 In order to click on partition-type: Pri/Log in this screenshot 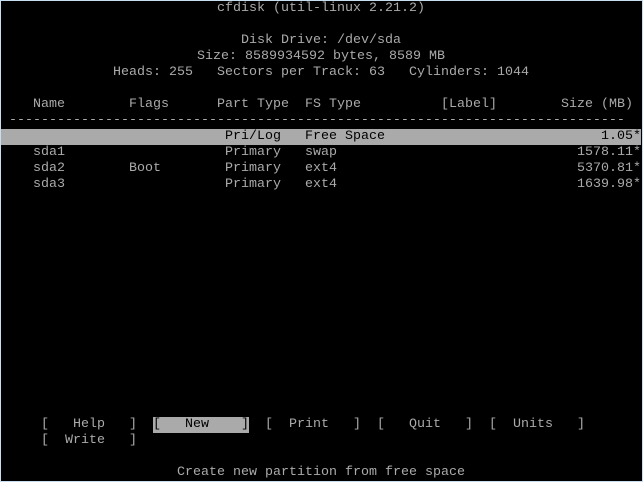, I will do `click(253, 136)`.